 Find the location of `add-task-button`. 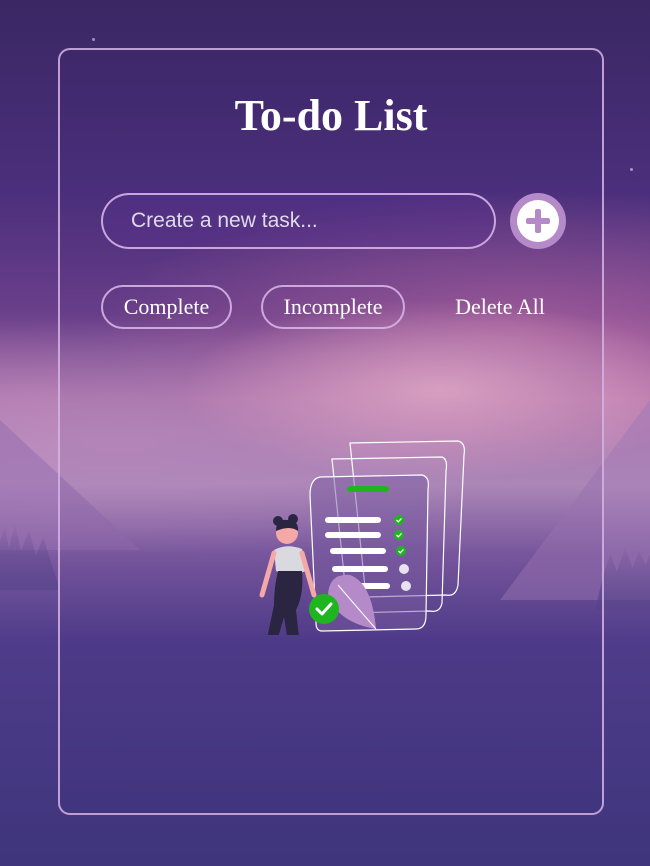

add-task-button is located at coordinates (538, 221).